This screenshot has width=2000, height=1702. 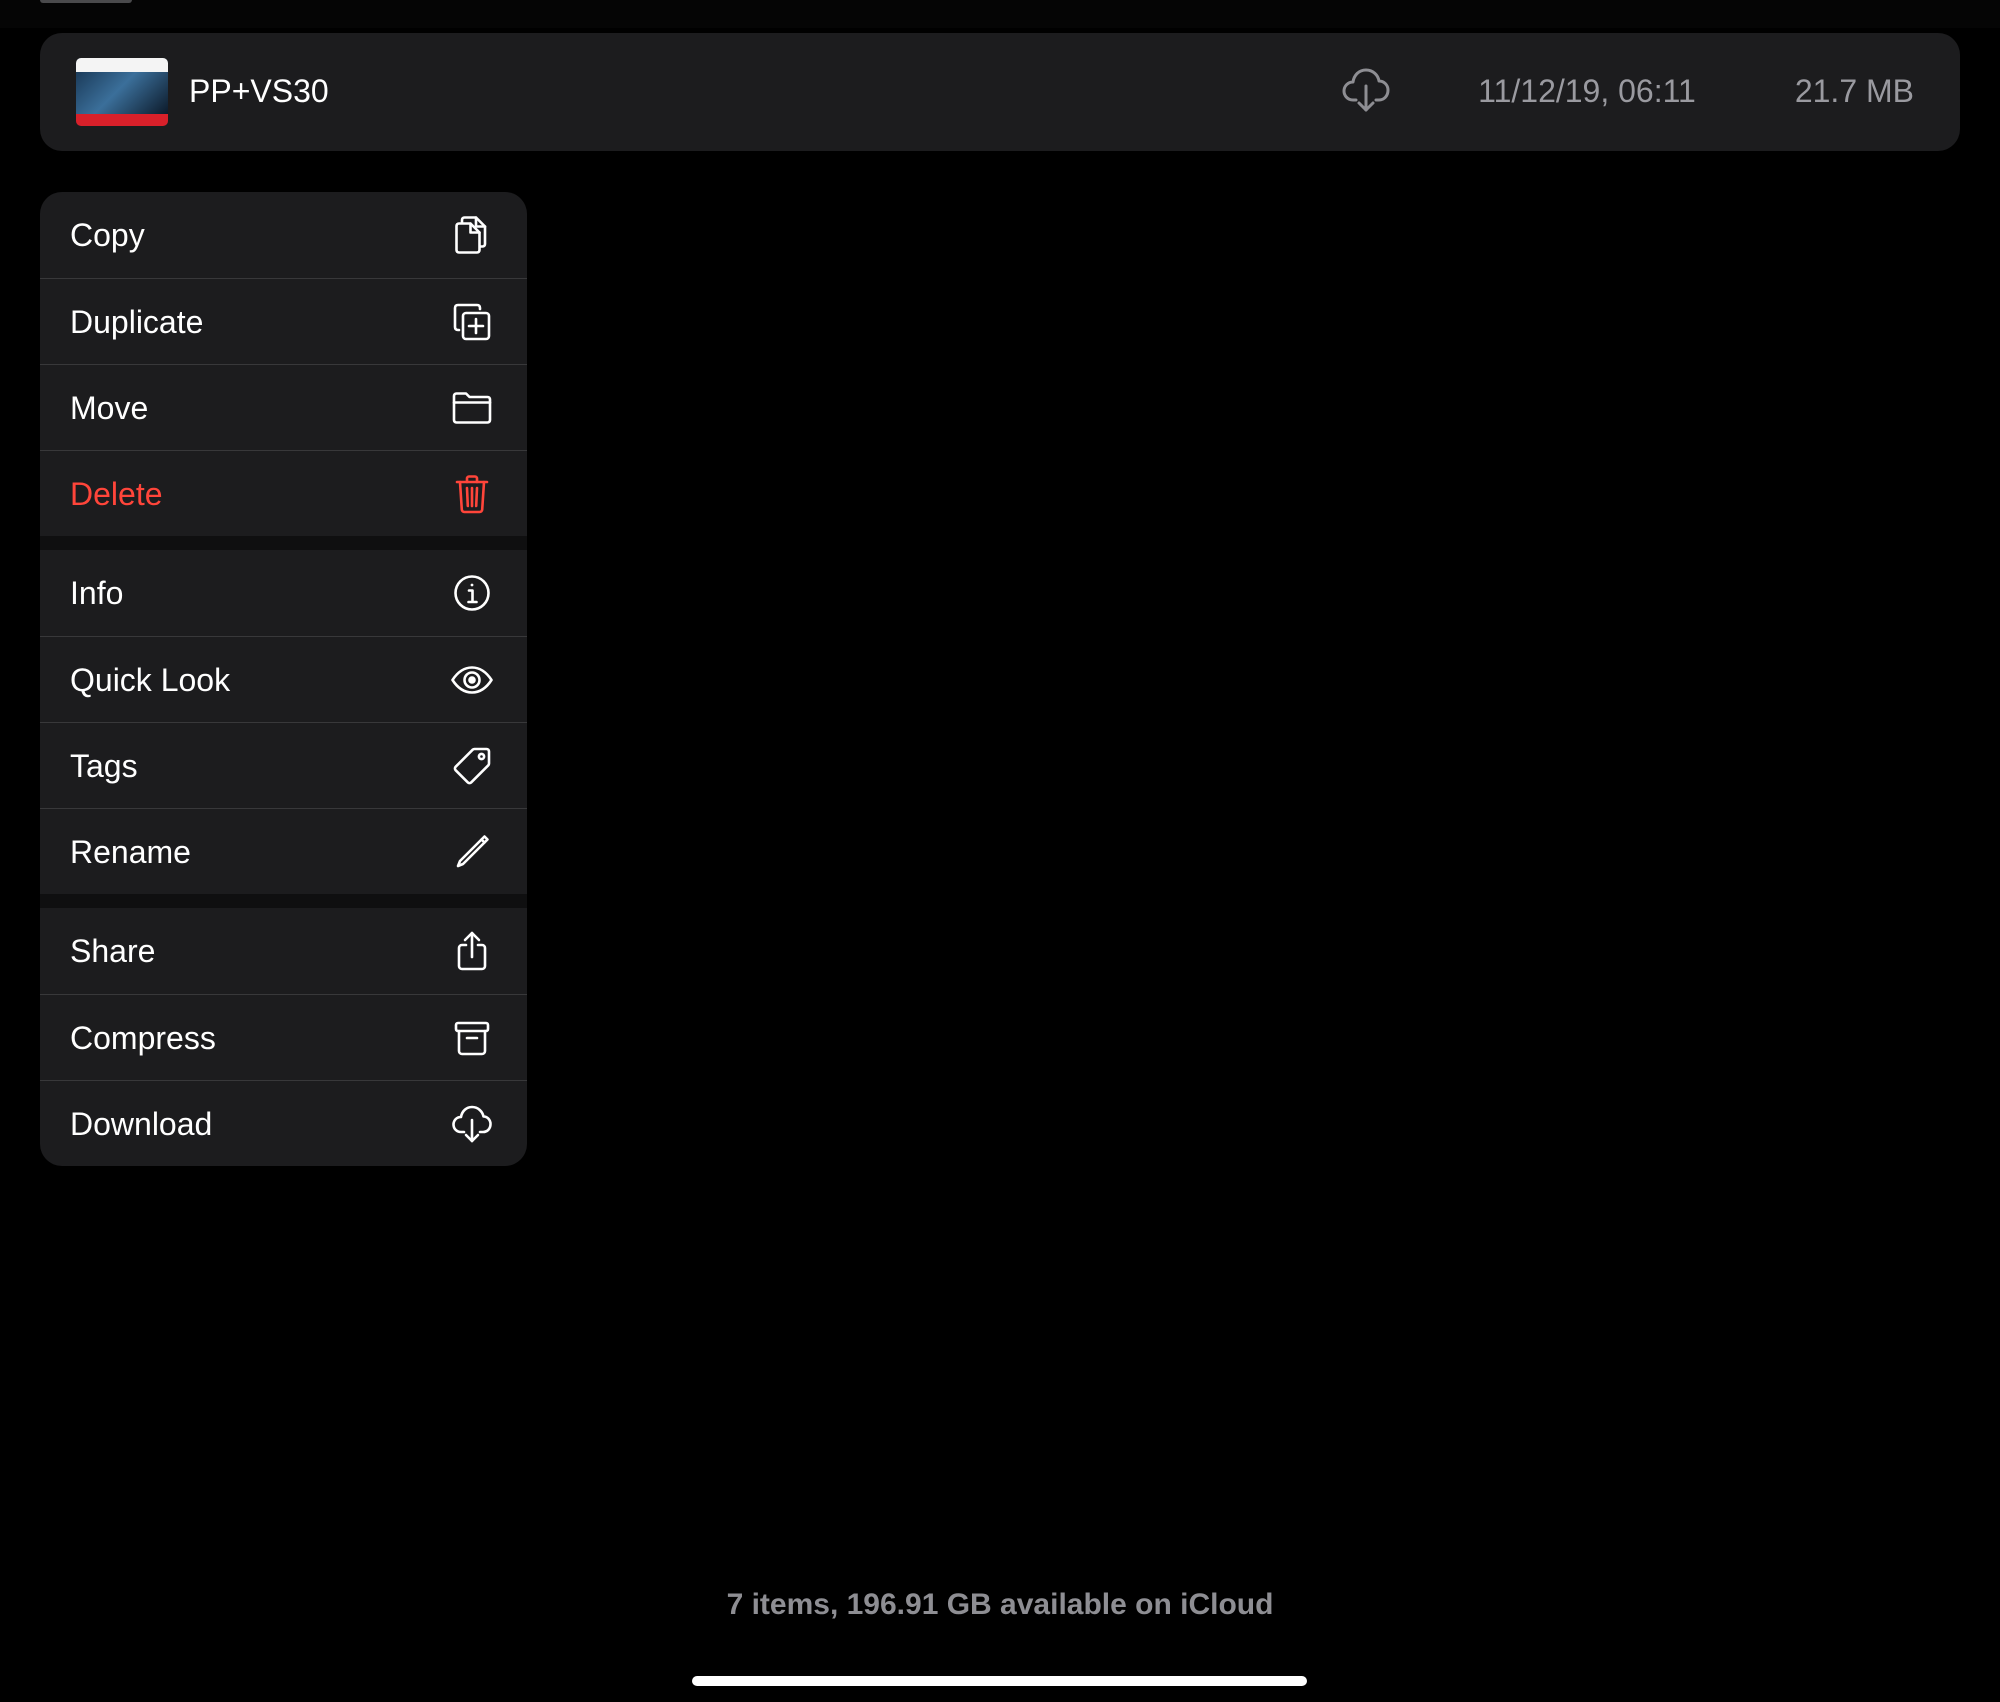 I want to click on file-name: PP+VS30, so click(x=259, y=91).